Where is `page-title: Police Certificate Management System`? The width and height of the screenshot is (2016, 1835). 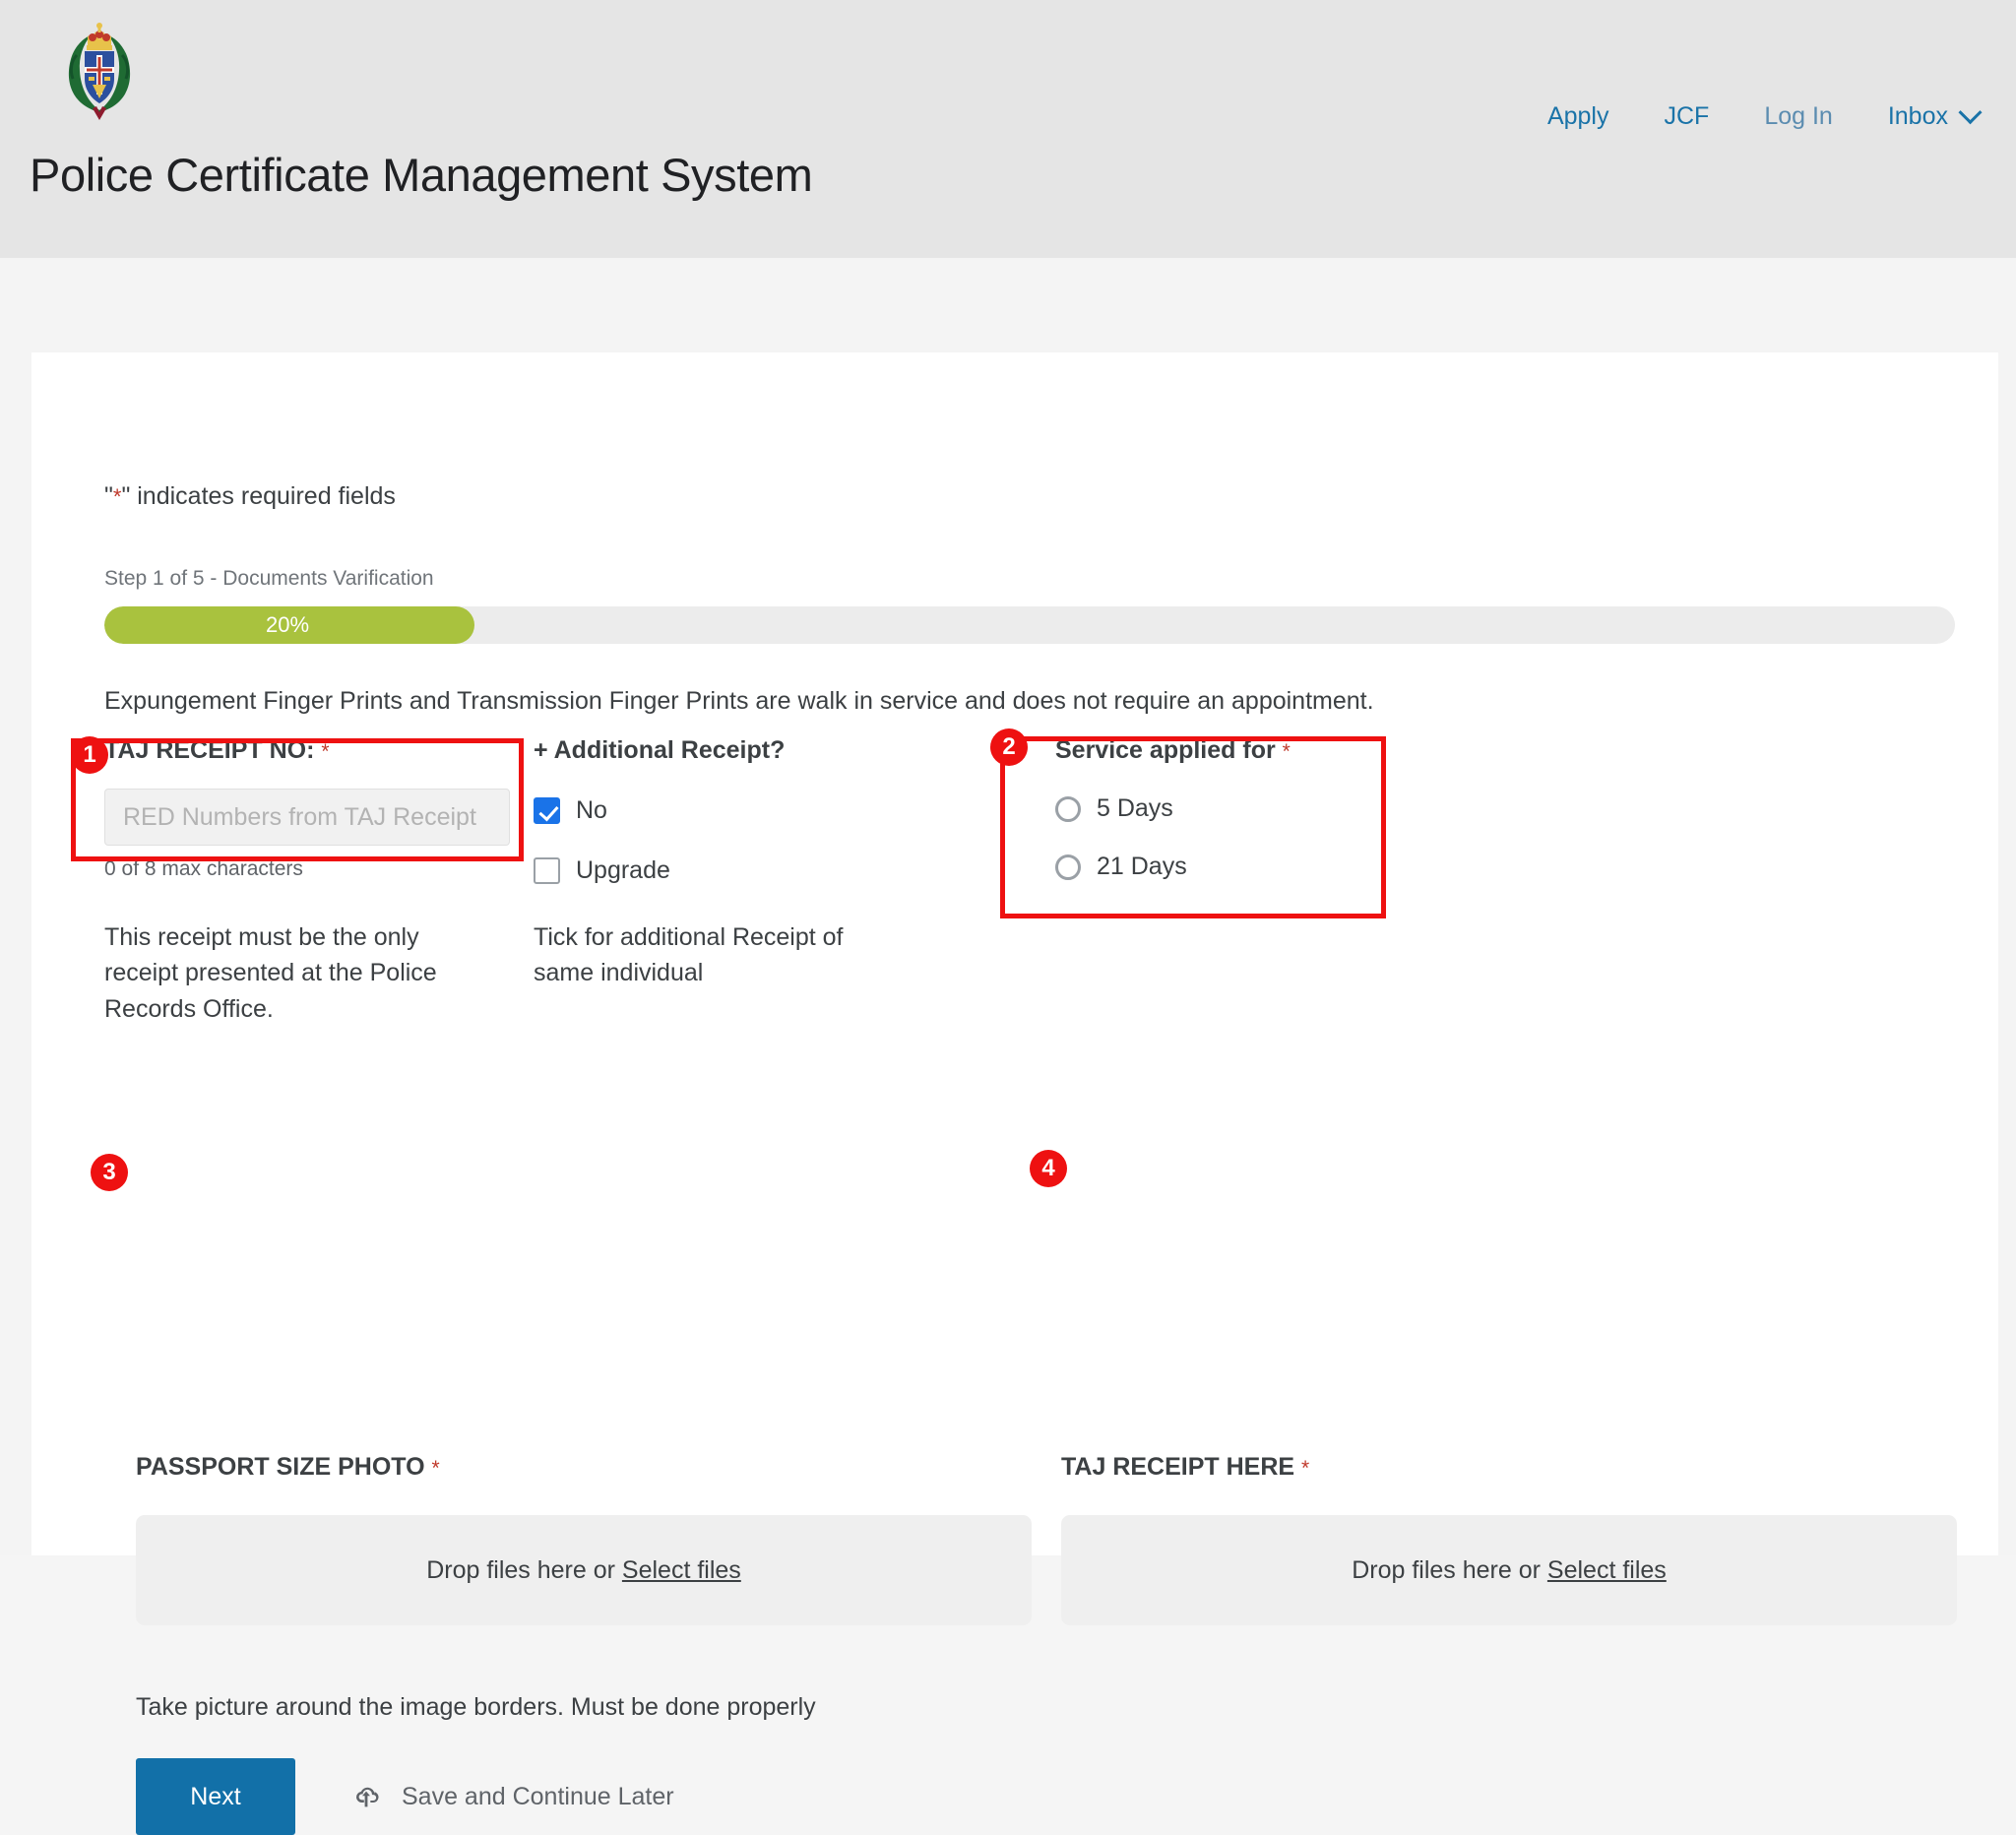
page-title: Police Certificate Management System is located at coordinates (421, 175).